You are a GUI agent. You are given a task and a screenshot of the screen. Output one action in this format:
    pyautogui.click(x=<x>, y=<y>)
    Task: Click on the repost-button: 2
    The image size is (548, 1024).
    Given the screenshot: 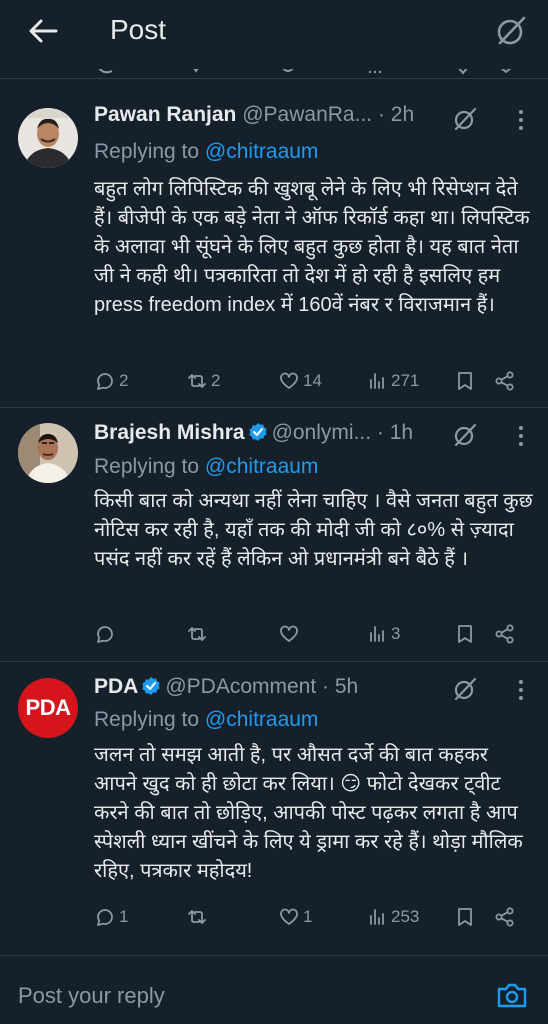 What is the action you would take?
    pyautogui.click(x=203, y=381)
    